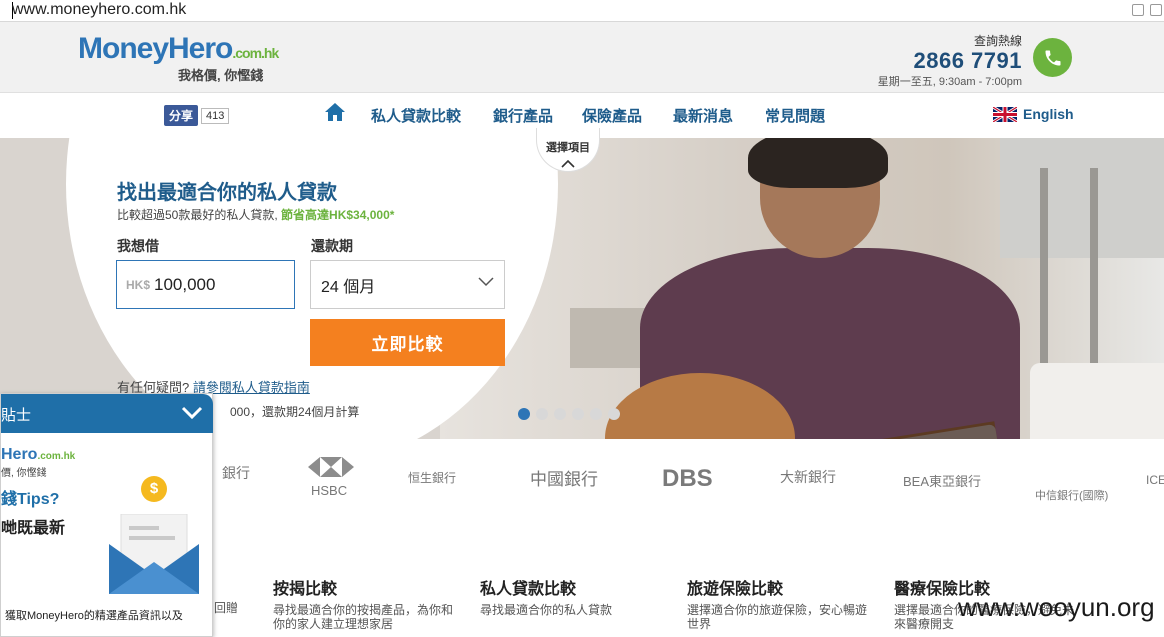  Describe the element at coordinates (703, 115) in the screenshot. I see `nav-news: 最新消息` at that location.